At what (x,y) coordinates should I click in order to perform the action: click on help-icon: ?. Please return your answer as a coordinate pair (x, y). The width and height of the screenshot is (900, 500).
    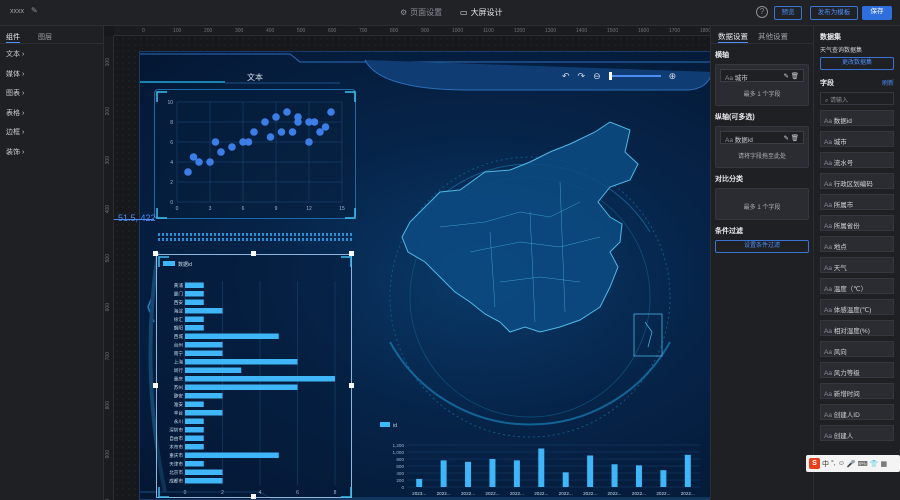
    Looking at the image, I should click on (762, 12).